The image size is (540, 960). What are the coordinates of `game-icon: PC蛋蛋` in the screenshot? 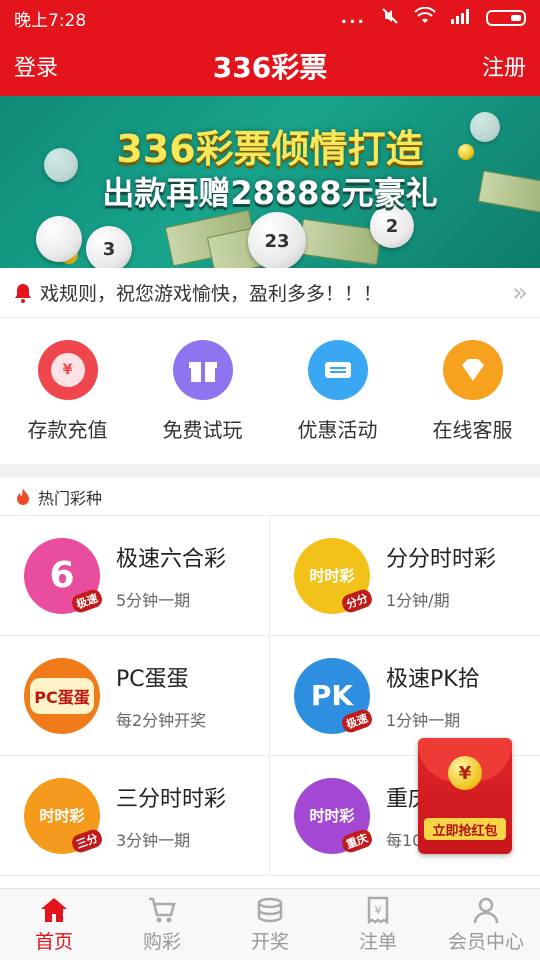 It's located at (62, 695).